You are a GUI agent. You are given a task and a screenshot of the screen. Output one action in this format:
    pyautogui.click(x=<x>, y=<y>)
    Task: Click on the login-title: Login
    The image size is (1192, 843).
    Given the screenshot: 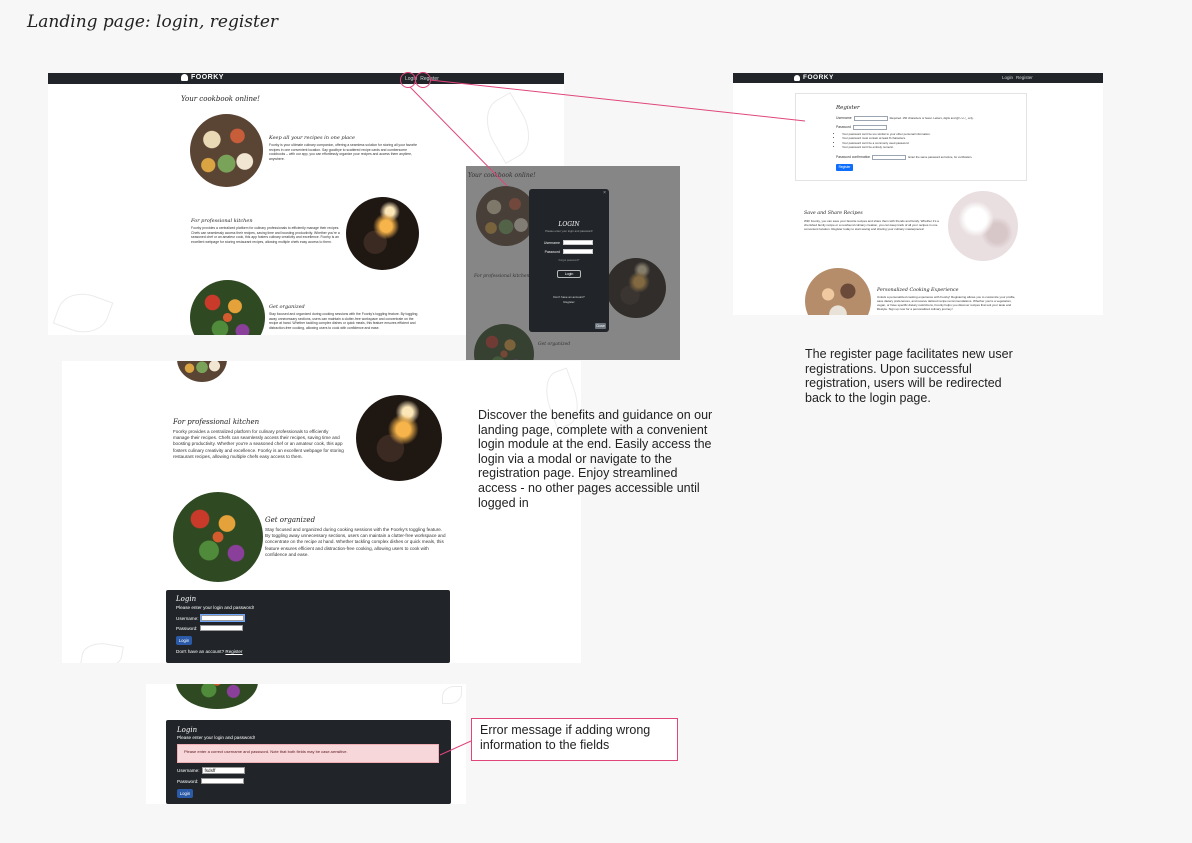 What is the action you would take?
    pyautogui.click(x=186, y=599)
    